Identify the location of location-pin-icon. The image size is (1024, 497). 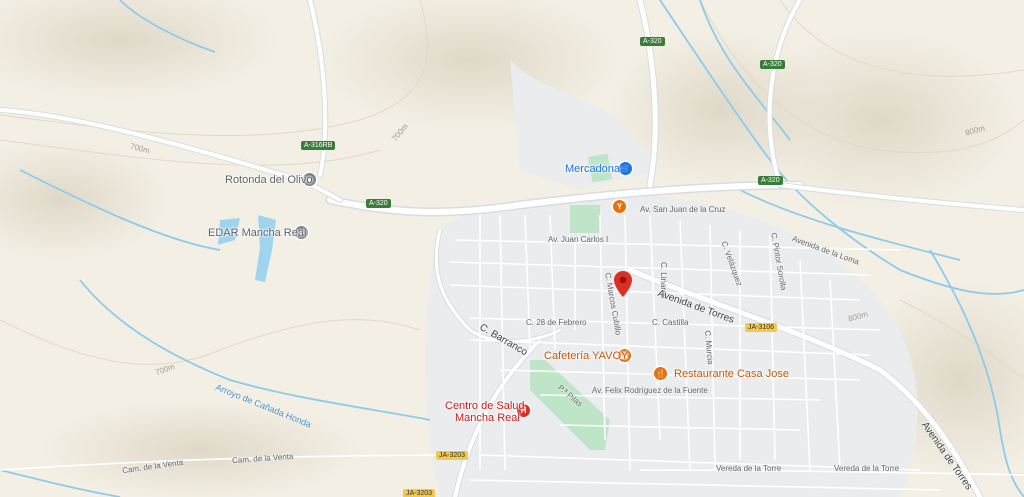
(623, 284).